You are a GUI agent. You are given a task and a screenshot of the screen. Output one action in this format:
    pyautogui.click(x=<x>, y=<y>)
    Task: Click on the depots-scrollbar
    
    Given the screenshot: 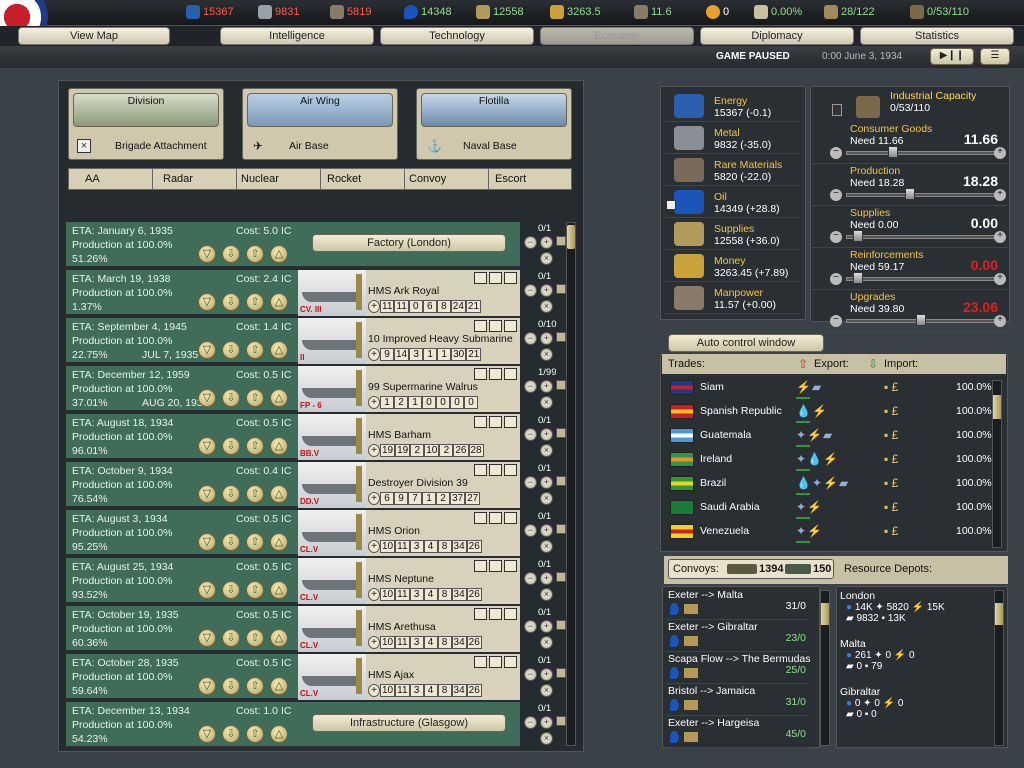 What is the action you would take?
    pyautogui.click(x=999, y=668)
    